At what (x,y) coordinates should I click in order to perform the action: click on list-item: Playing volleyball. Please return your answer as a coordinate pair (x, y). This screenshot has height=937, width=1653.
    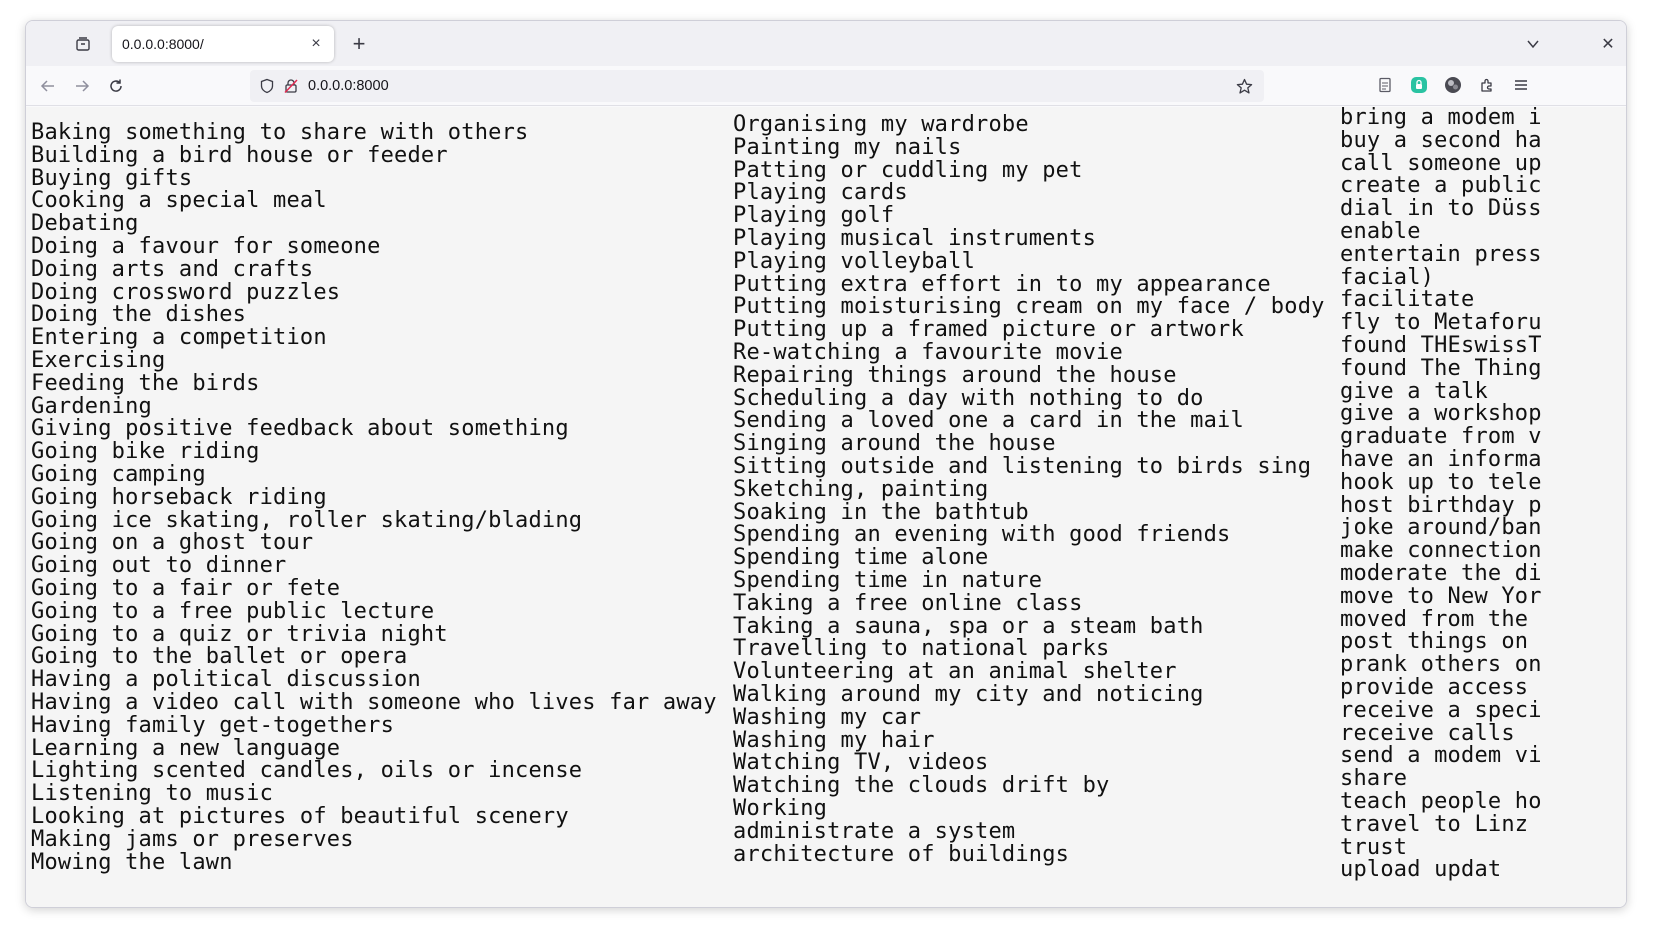
    Looking at the image, I should click on (854, 261).